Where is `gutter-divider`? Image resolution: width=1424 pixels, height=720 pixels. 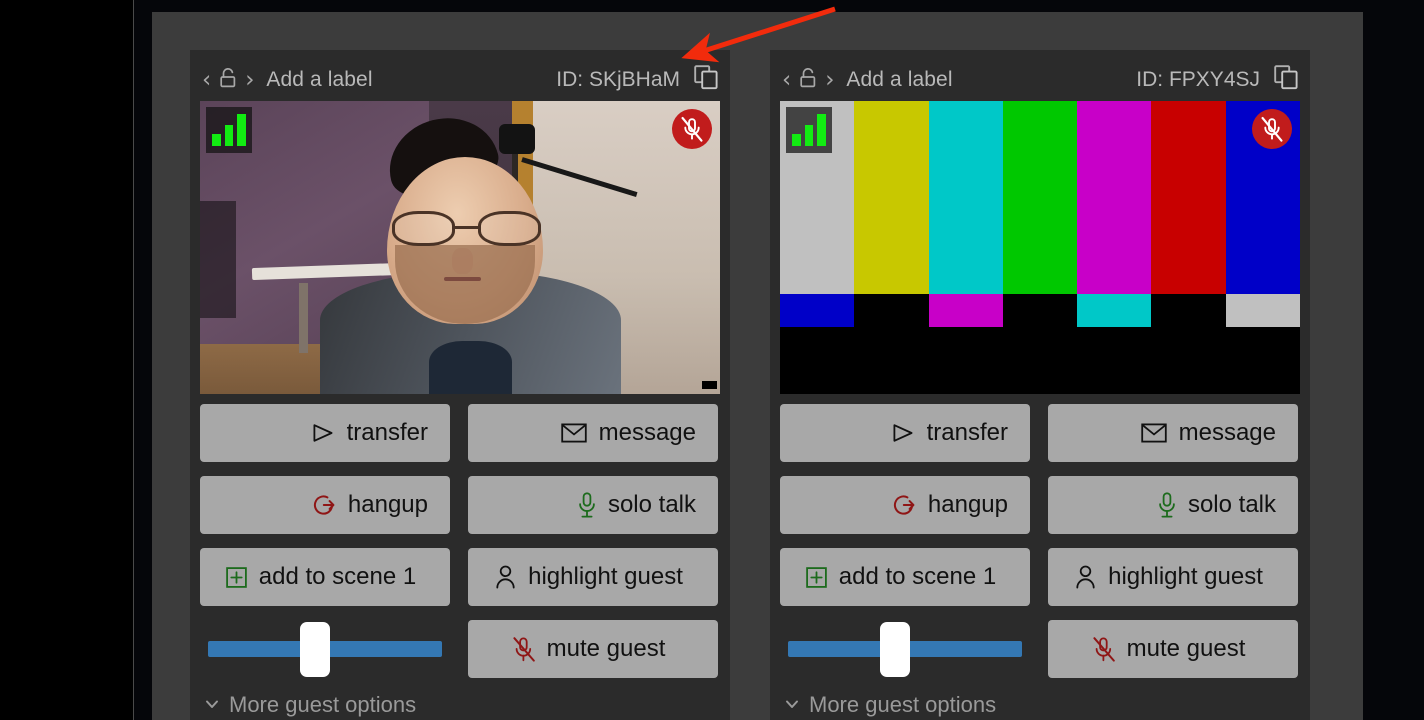
gutter-divider is located at coordinates (133, 360).